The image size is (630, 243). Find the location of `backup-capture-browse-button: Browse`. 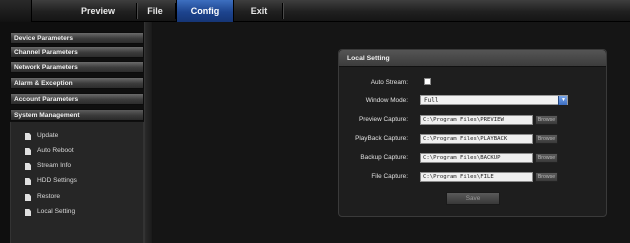

backup-capture-browse-button: Browse is located at coordinates (546, 158).